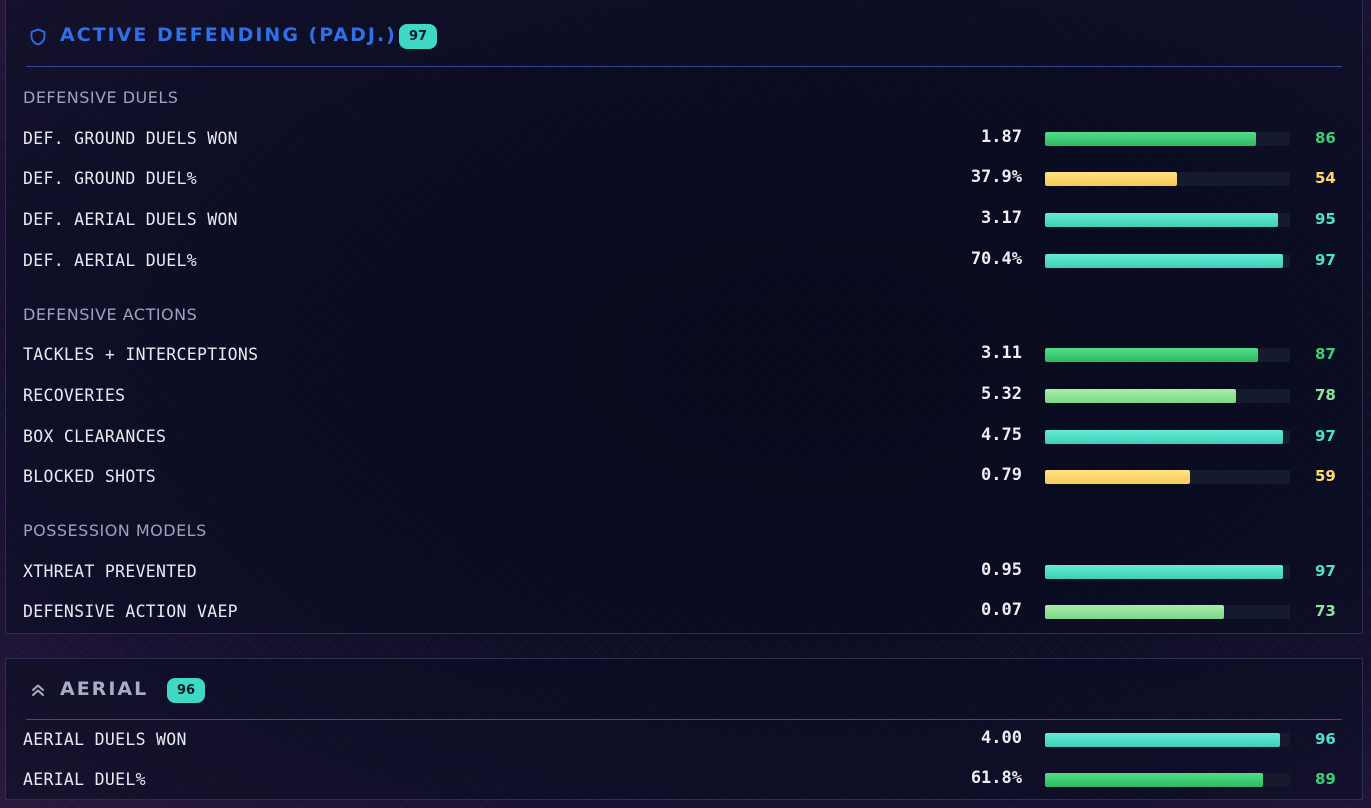 Image resolution: width=1371 pixels, height=808 pixels. I want to click on metric-label: BLOCKED SHOTS, so click(90, 476).